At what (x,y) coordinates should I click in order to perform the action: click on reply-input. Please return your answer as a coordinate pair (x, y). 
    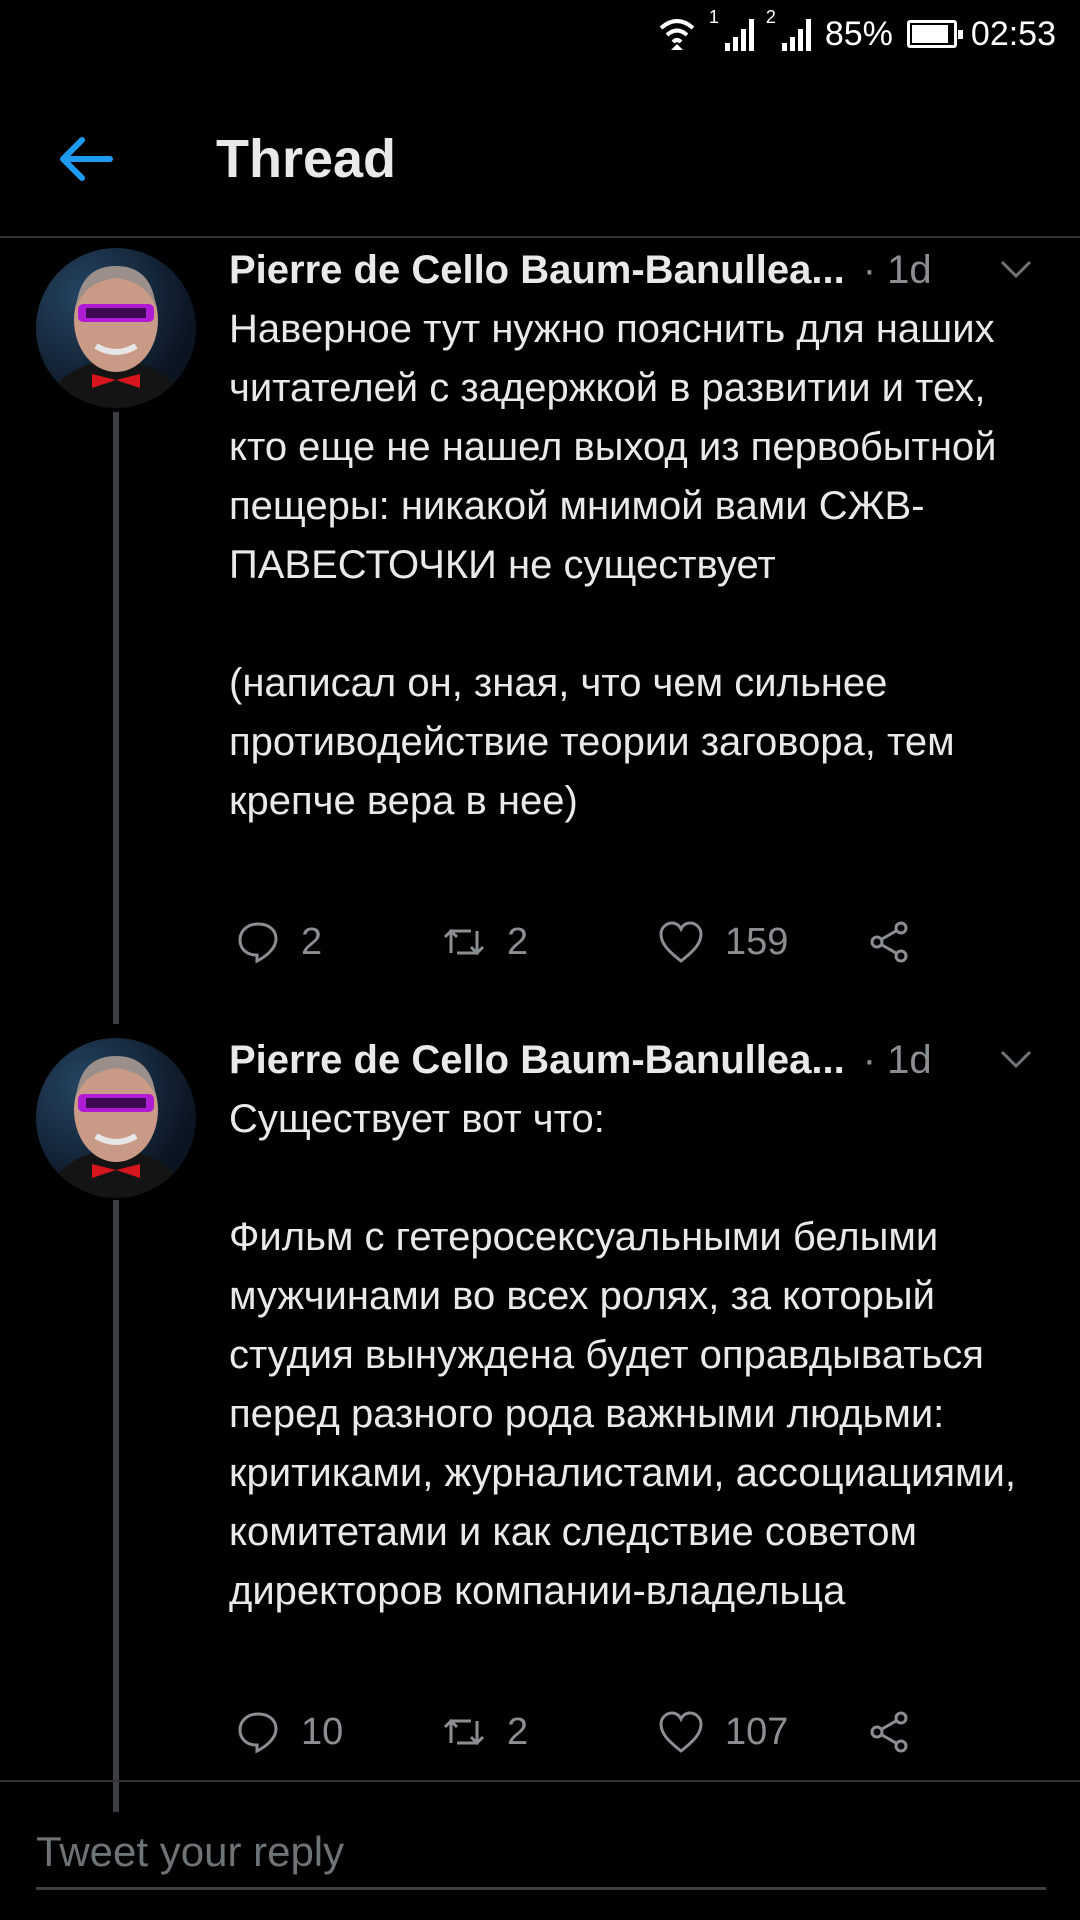
    Looking at the image, I should click on (541, 1853).